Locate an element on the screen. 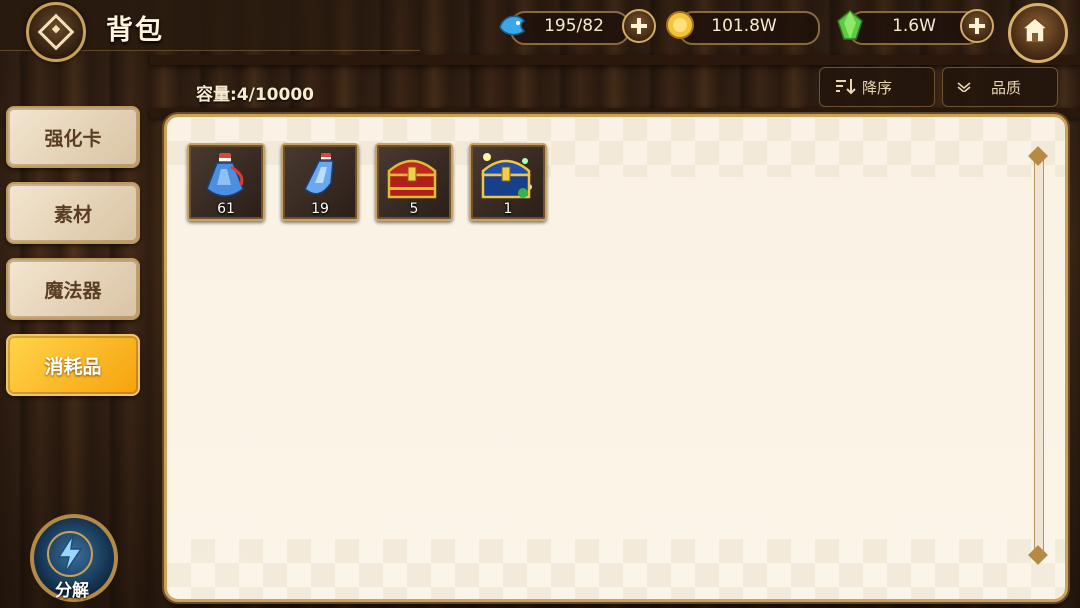 This screenshot has height=608, width=1080. tab-materials-label: 素材 is located at coordinates (72, 215).